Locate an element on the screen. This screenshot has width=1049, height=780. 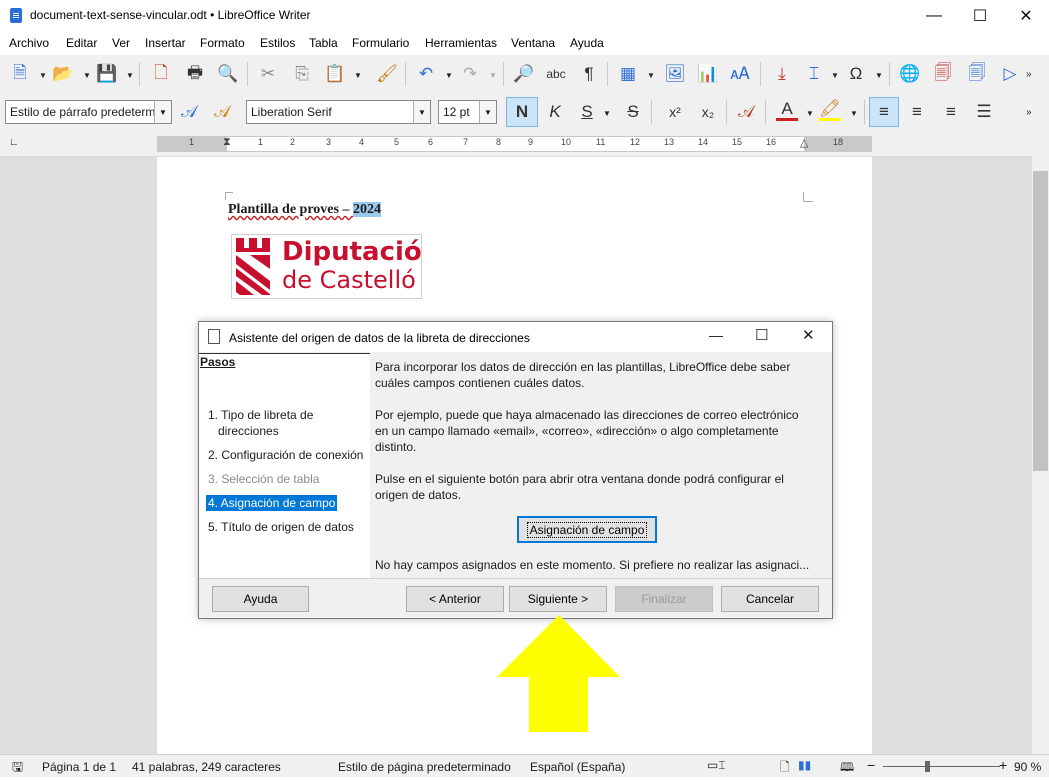
italic-button: K is located at coordinates (555, 112).